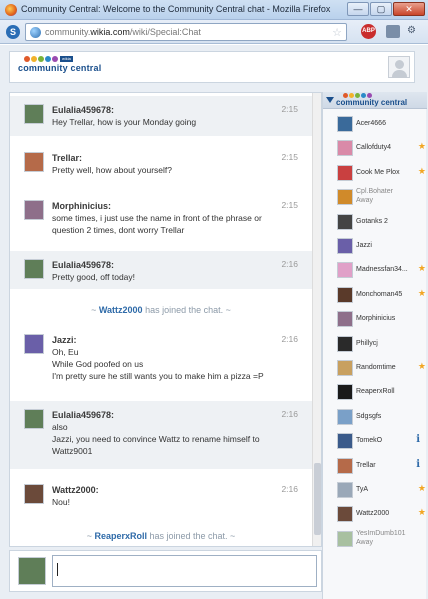 The width and height of the screenshot is (428, 599). What do you see at coordinates (167, 490) in the screenshot?
I see `message-username: Wattz2000:` at bounding box center [167, 490].